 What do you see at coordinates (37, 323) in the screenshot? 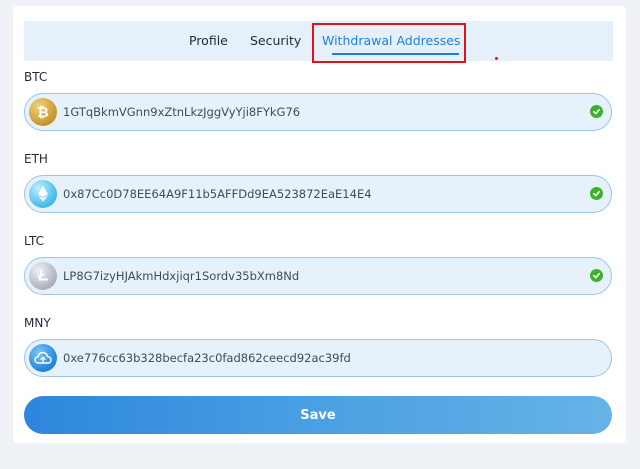
I see `mny-label: MNY` at bounding box center [37, 323].